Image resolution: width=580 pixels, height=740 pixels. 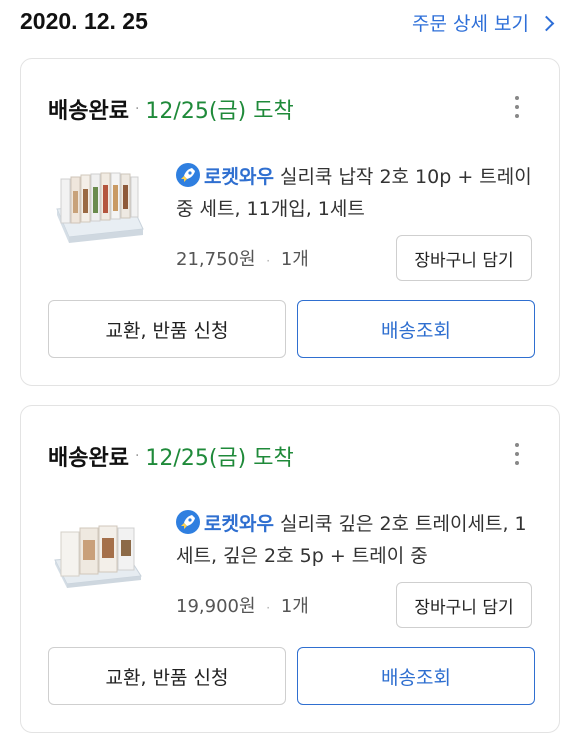 What do you see at coordinates (290, 24) in the screenshot?
I see `order-header: 2020. 12. 25 주문 상세 보기` at bounding box center [290, 24].